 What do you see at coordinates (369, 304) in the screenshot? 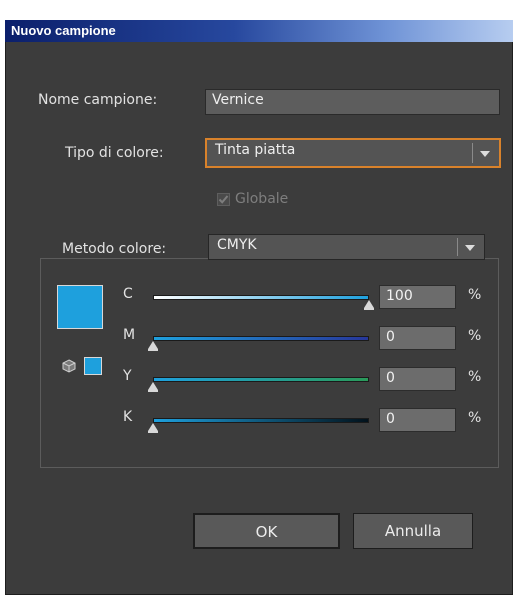
I see `slider-thumb-c` at bounding box center [369, 304].